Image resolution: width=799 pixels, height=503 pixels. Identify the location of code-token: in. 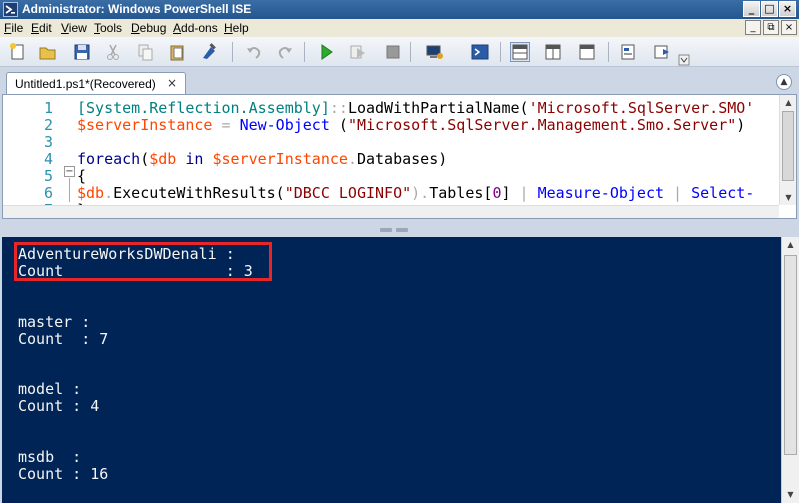
(194, 159).